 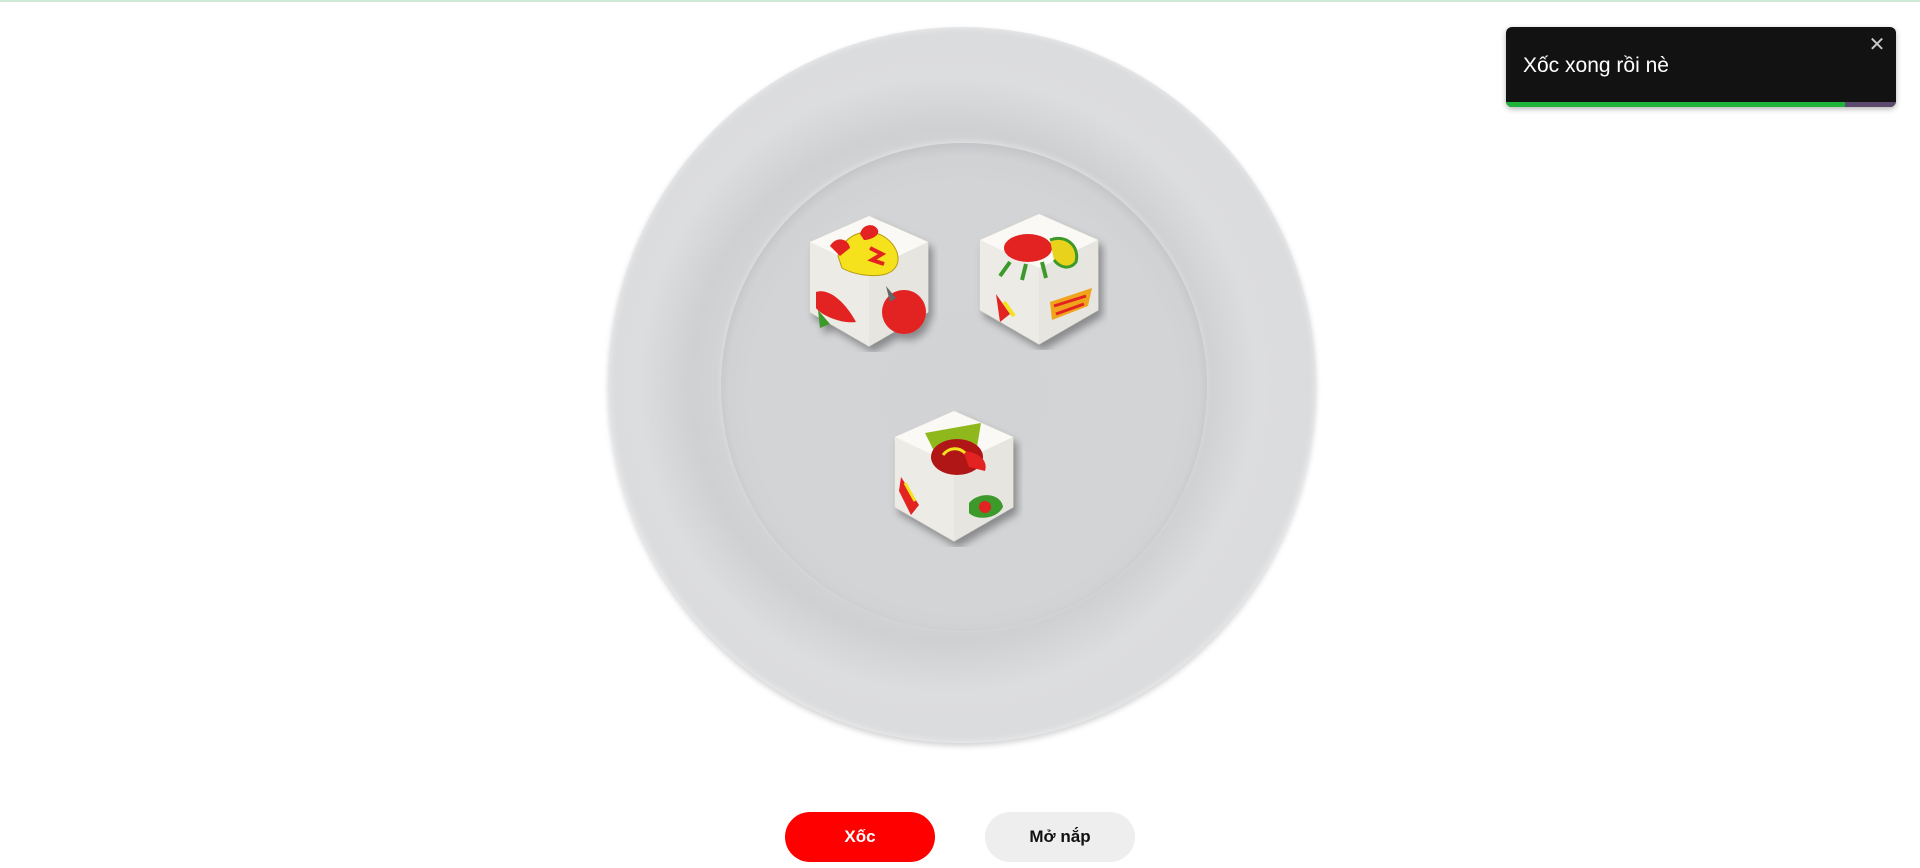 What do you see at coordinates (1701, 67) in the screenshot?
I see `toast-notification: Xốc xong rồi nè ✕` at bounding box center [1701, 67].